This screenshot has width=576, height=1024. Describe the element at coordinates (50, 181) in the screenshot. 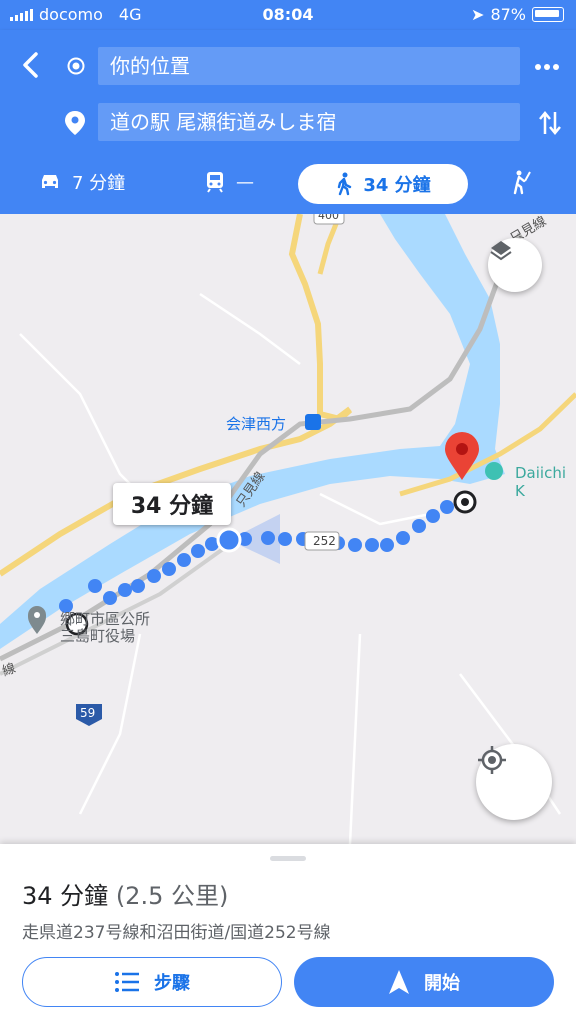

I see `car-icon` at that location.